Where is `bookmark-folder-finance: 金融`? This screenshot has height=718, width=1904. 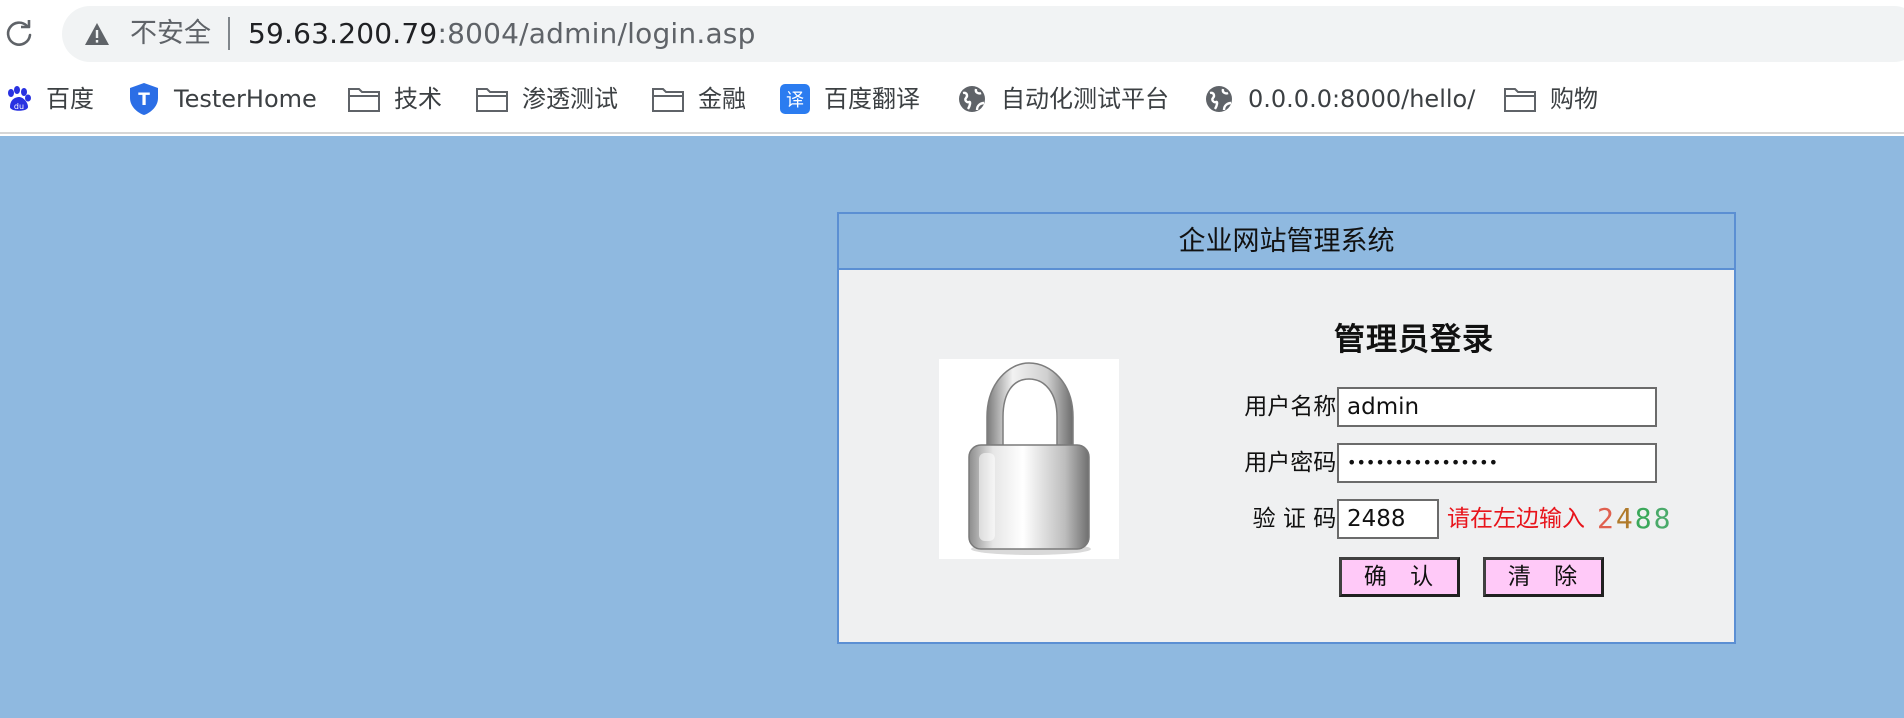
bookmark-folder-finance: 金融 is located at coordinates (699, 99).